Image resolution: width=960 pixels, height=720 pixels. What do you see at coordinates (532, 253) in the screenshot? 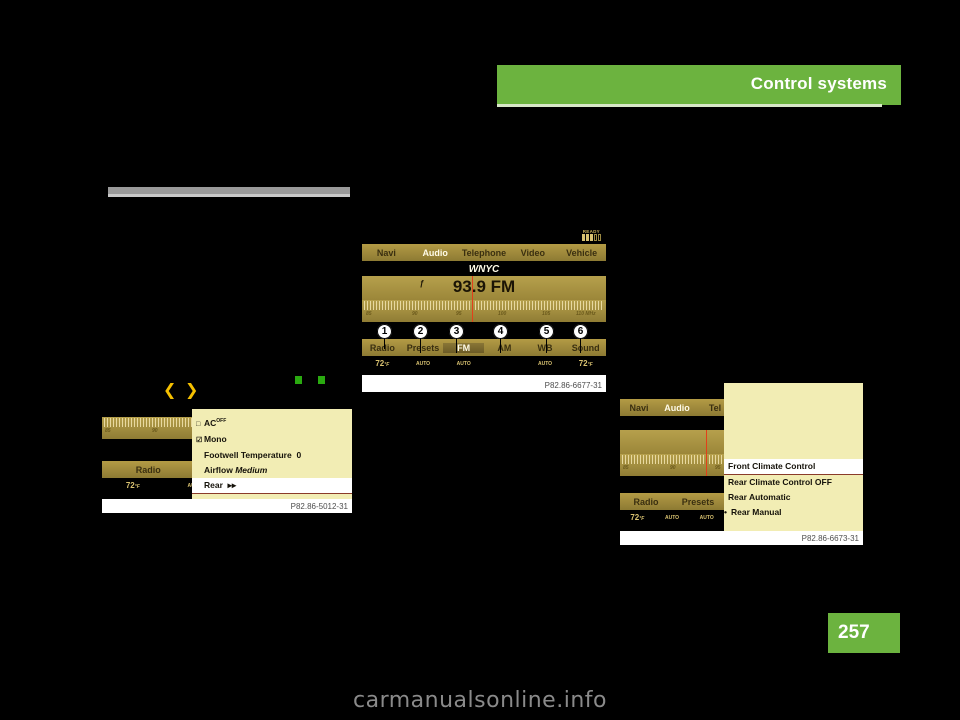
I see `menu-item-video: Video` at bounding box center [532, 253].